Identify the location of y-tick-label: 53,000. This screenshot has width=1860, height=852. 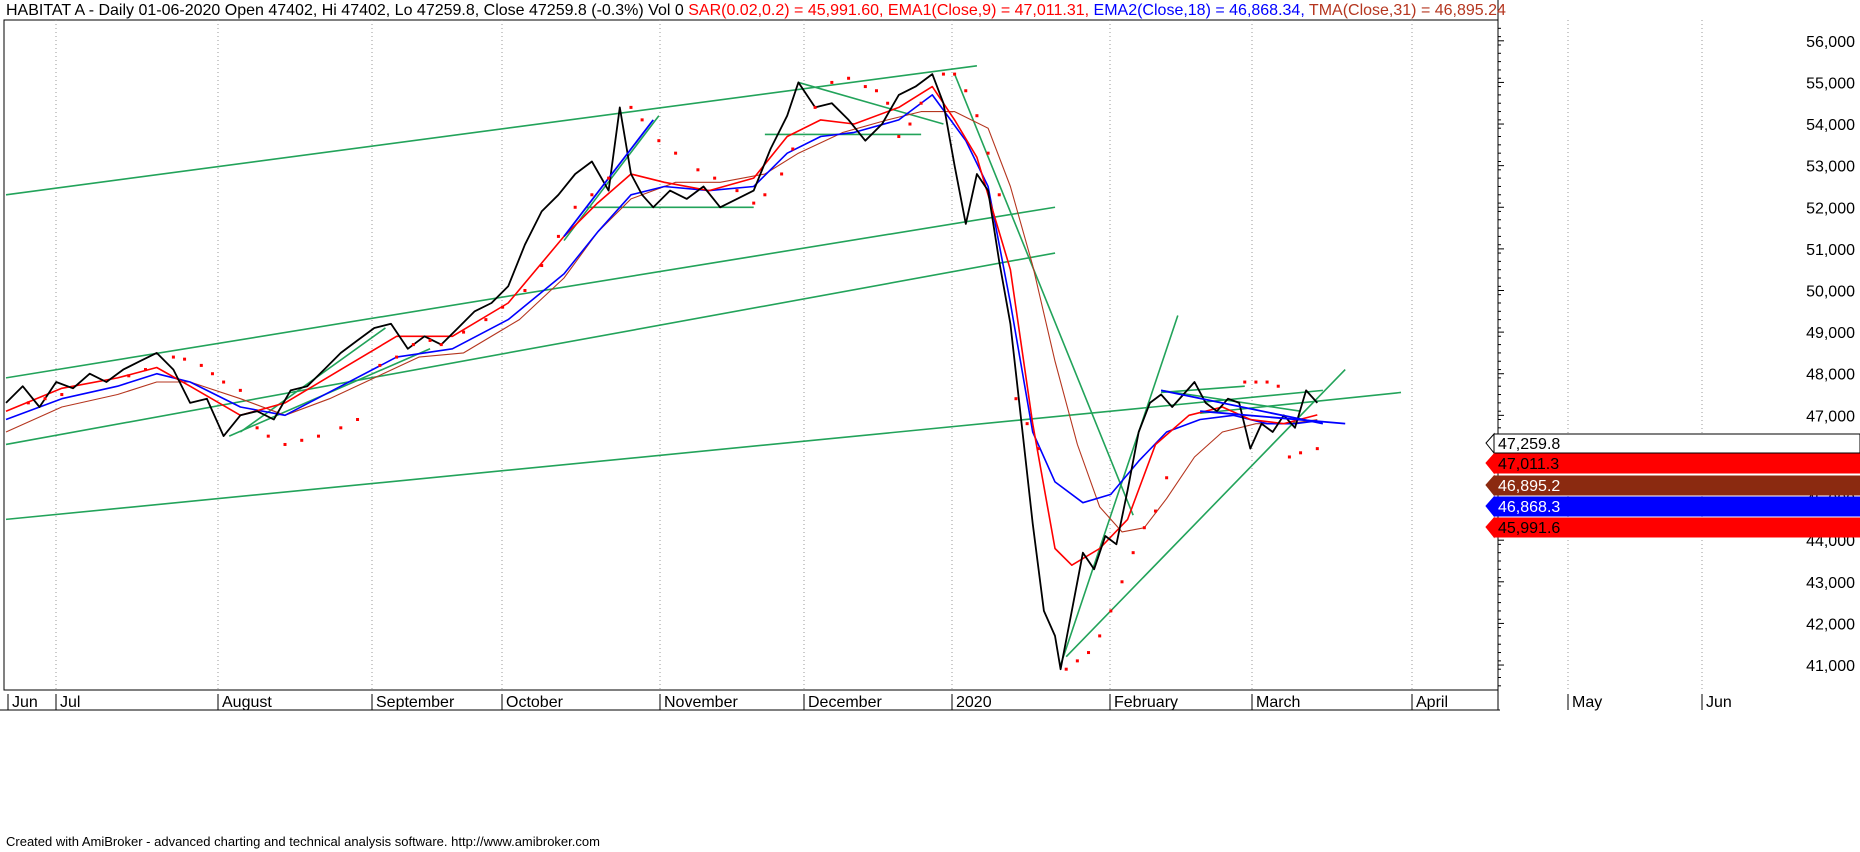
(1830, 167).